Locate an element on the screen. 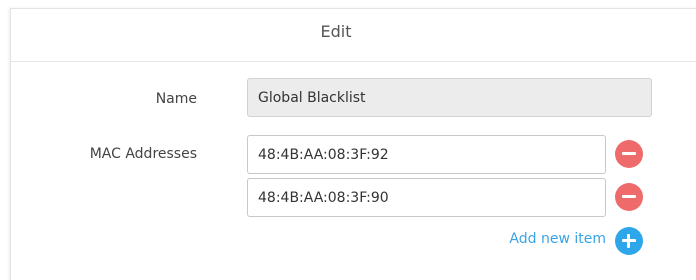  add-item-plus-icon is located at coordinates (629, 241).